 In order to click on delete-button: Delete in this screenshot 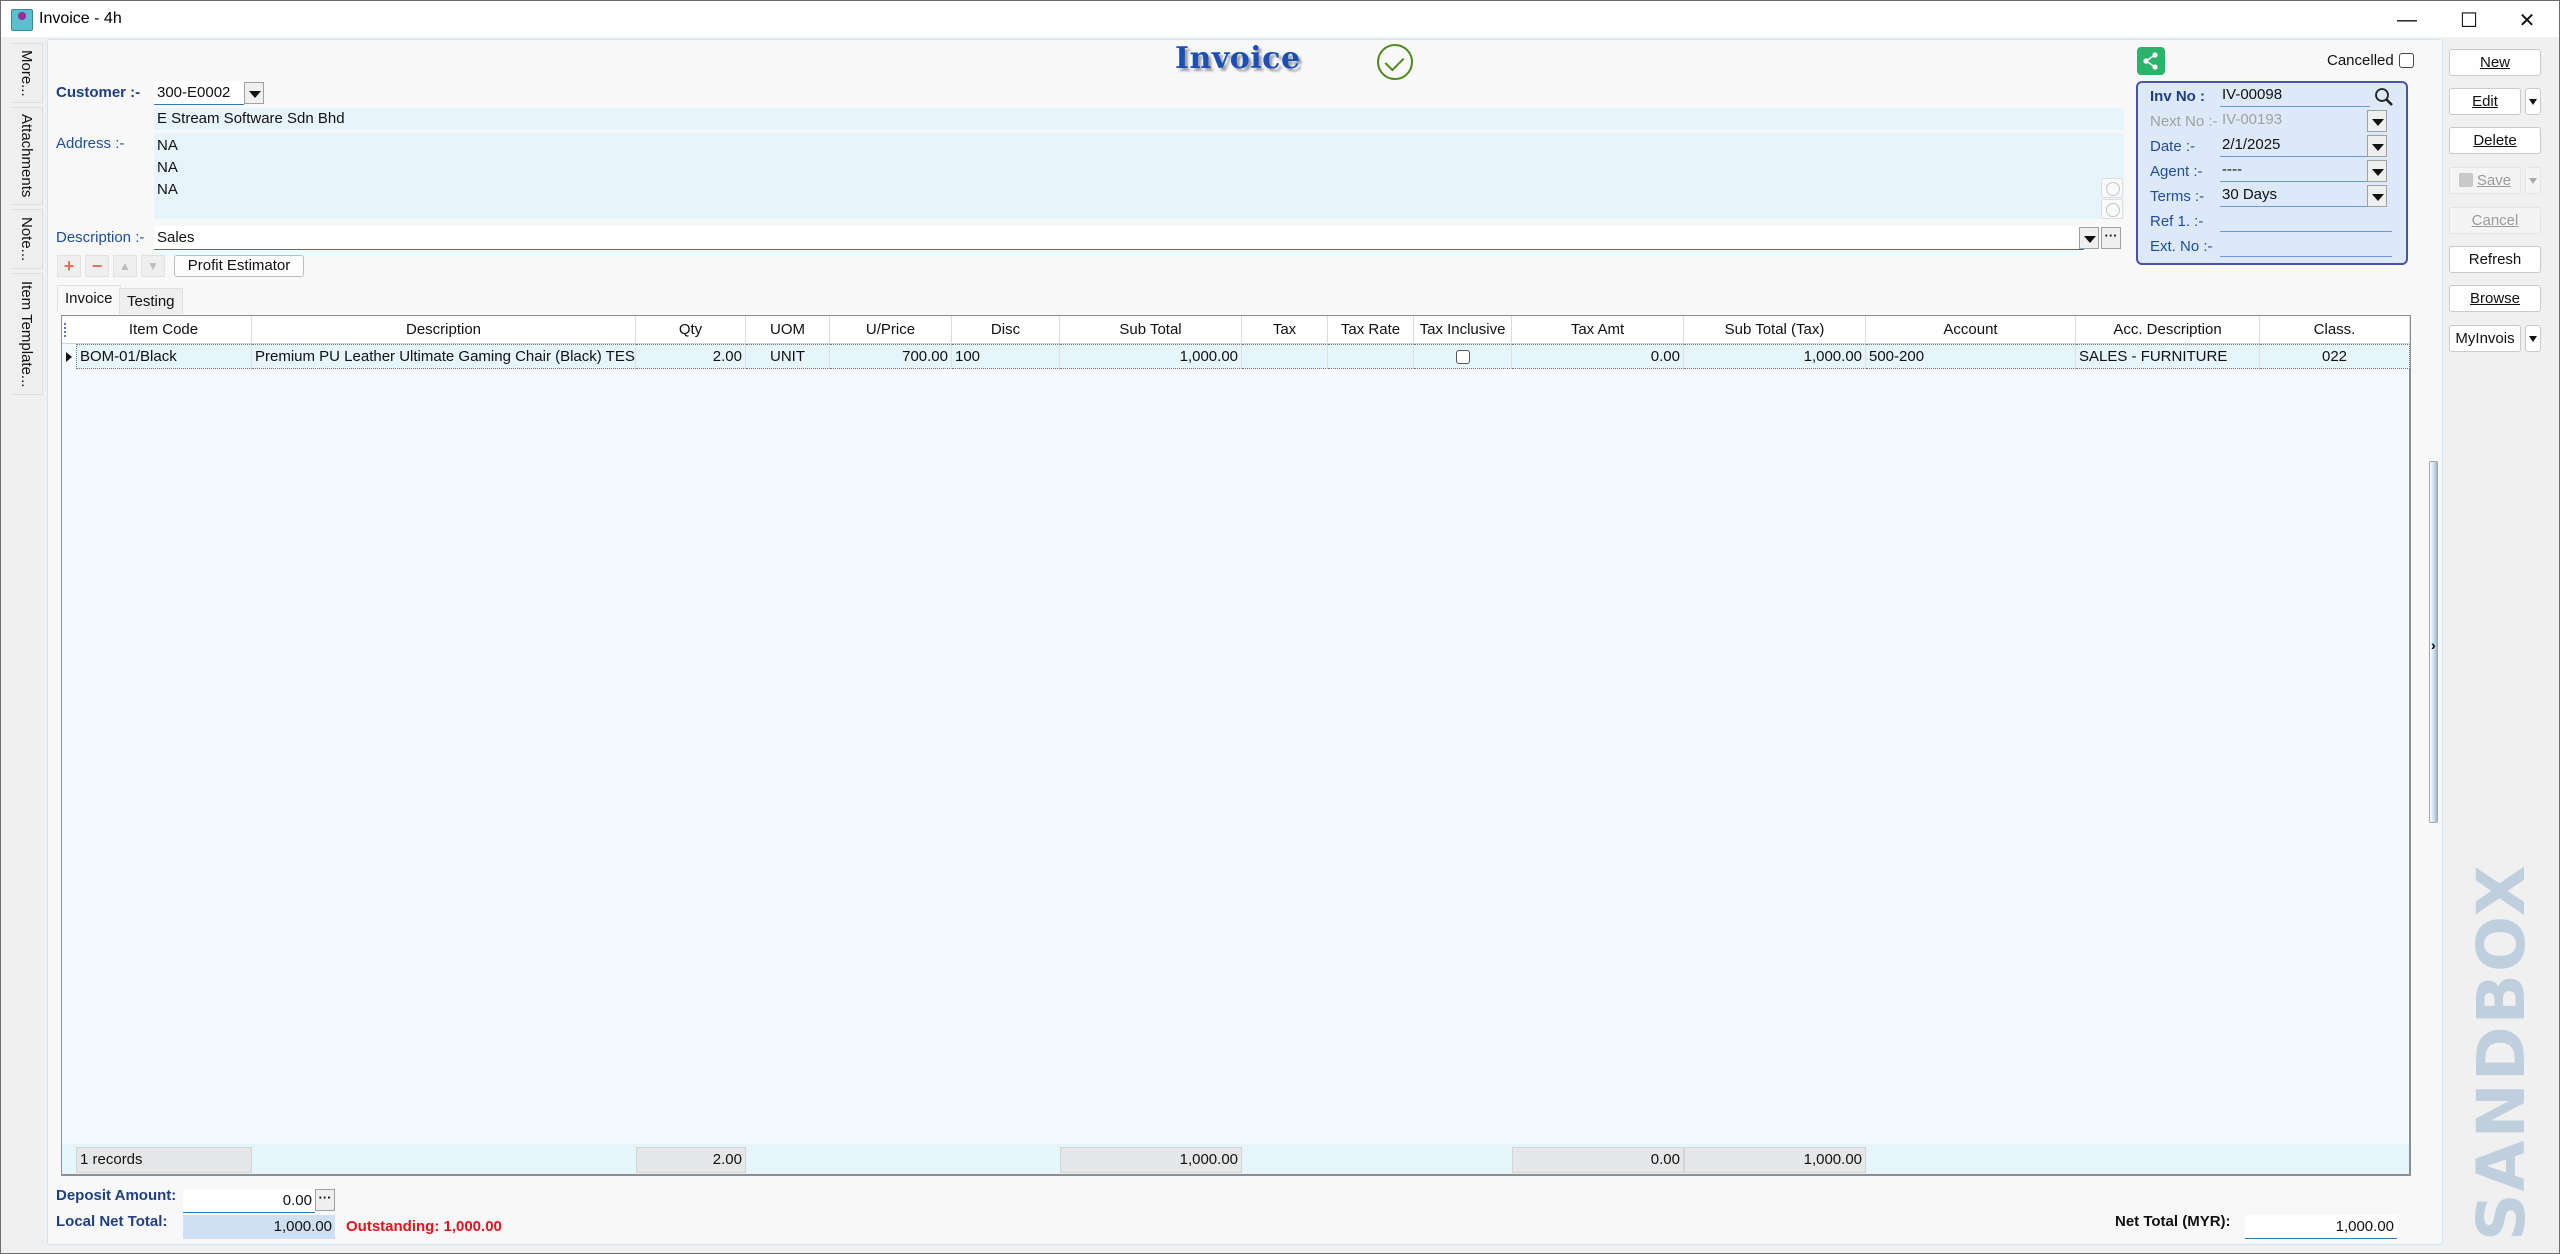, I will do `click(2495, 140)`.